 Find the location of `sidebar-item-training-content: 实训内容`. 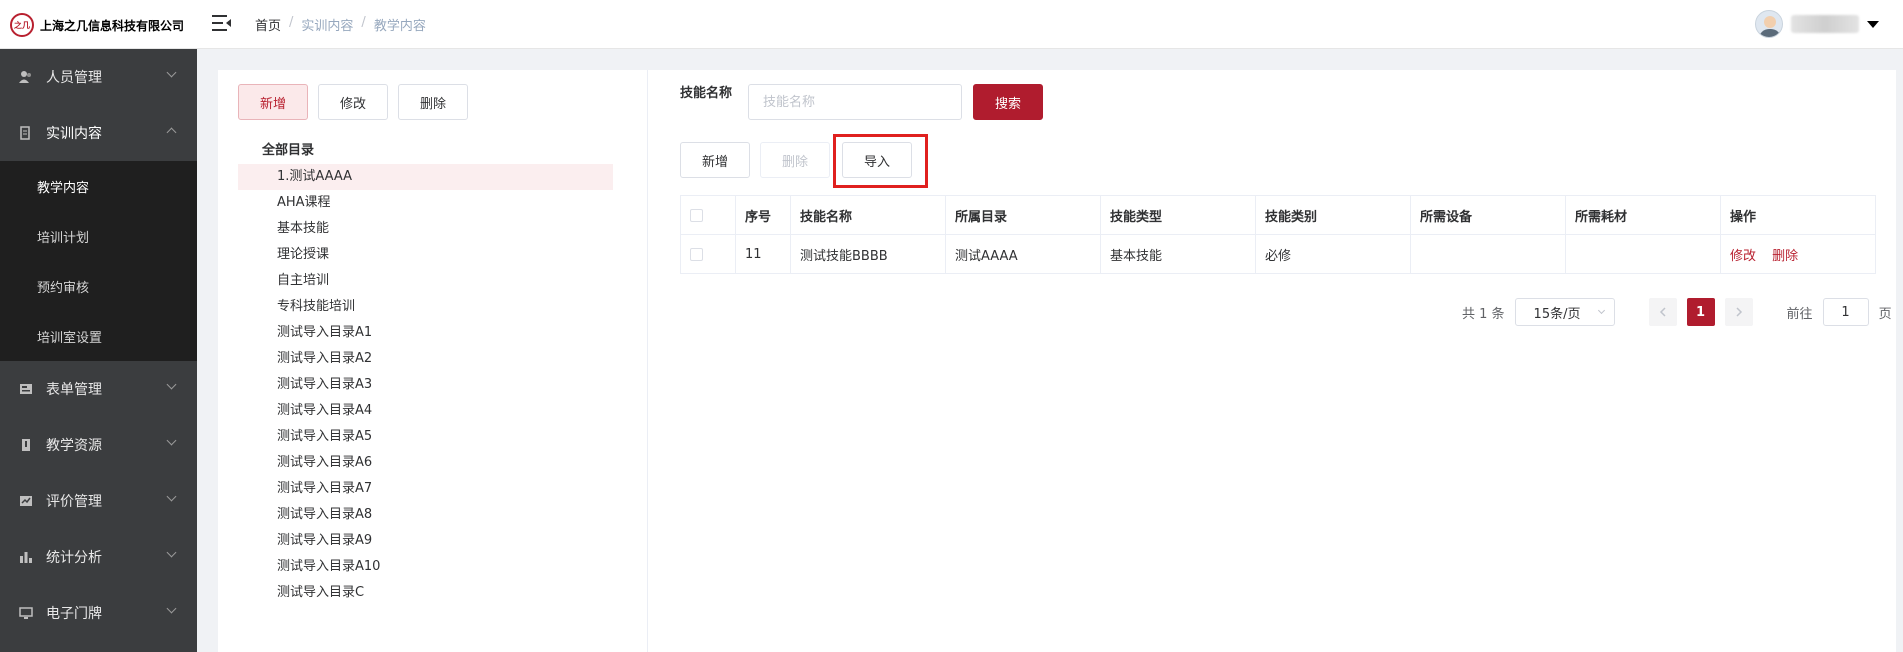

sidebar-item-training-content: 实训内容 is located at coordinates (98, 133).